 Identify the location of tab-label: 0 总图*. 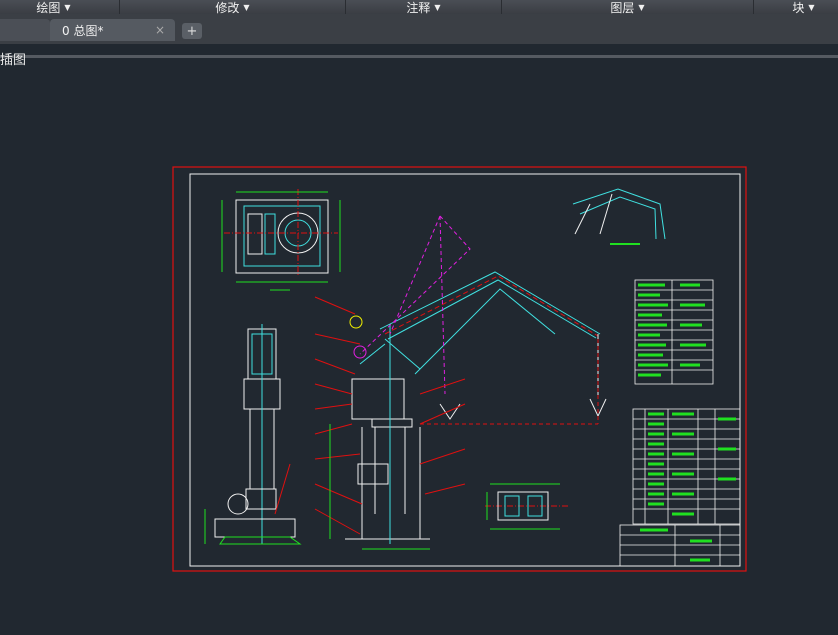
(83, 30).